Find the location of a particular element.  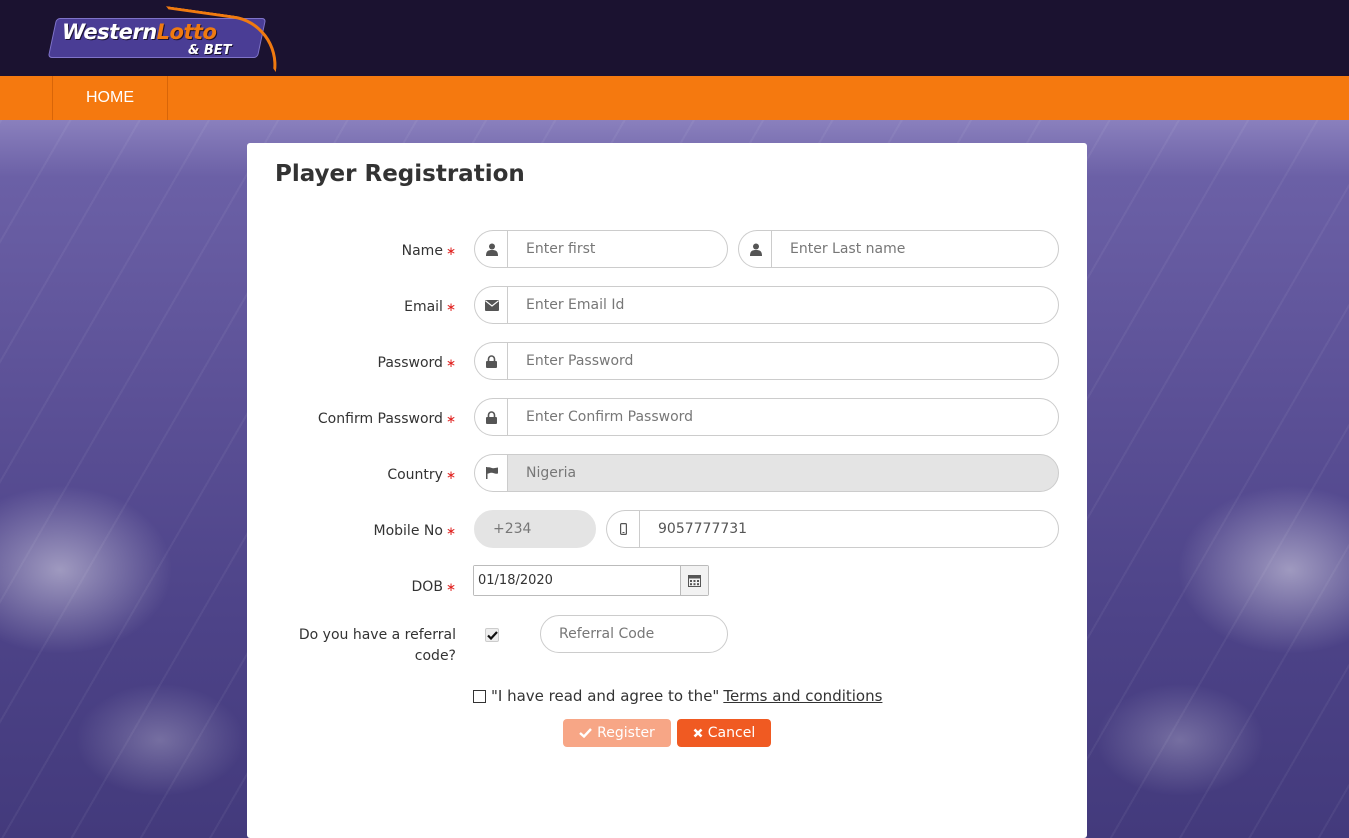

flag-icon is located at coordinates (491, 473).